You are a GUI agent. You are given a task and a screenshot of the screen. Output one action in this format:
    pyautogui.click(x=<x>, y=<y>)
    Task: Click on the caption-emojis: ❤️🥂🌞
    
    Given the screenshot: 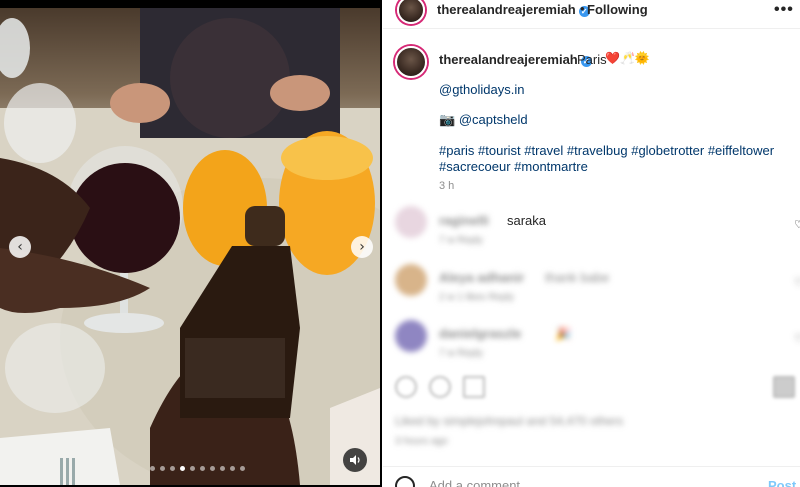 What is the action you would take?
    pyautogui.click(x=627, y=58)
    